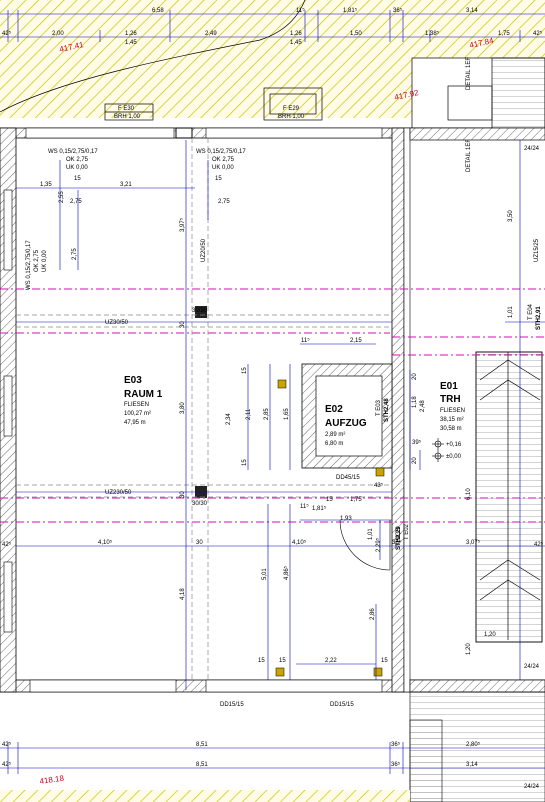  What do you see at coordinates (532, 667) in the screenshot?
I see `dim-24b: 24/24` at bounding box center [532, 667].